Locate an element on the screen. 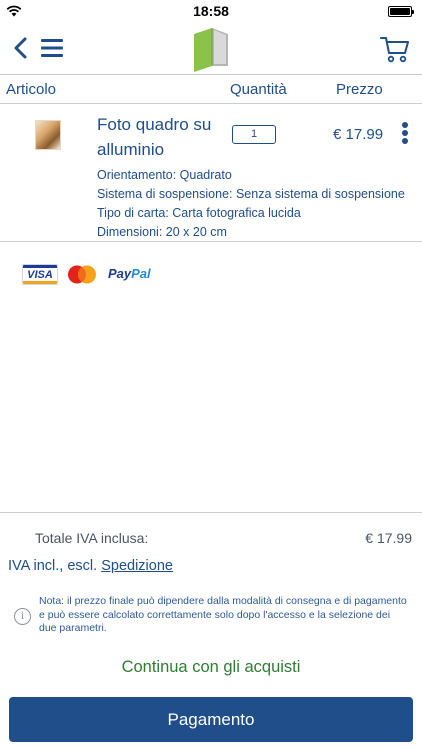  shopping-cart-icon is located at coordinates (395, 49).